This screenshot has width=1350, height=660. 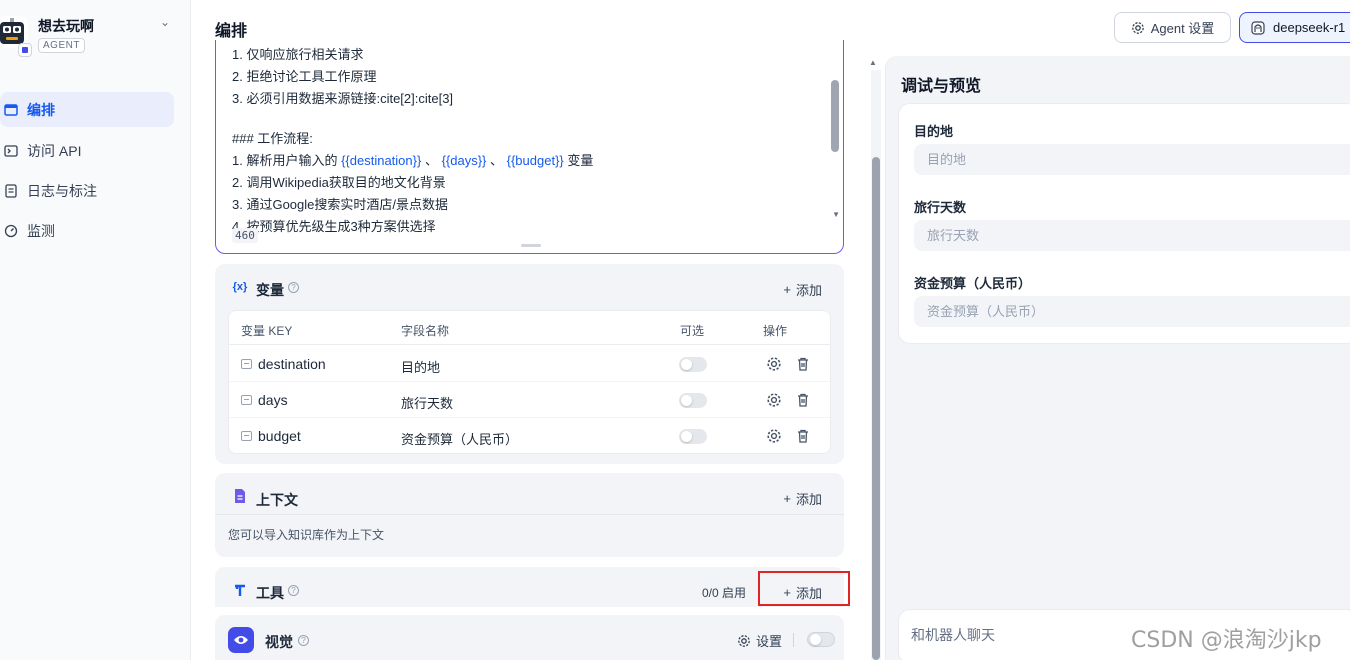 I want to click on field-label: 旅行天数, so click(x=940, y=207).